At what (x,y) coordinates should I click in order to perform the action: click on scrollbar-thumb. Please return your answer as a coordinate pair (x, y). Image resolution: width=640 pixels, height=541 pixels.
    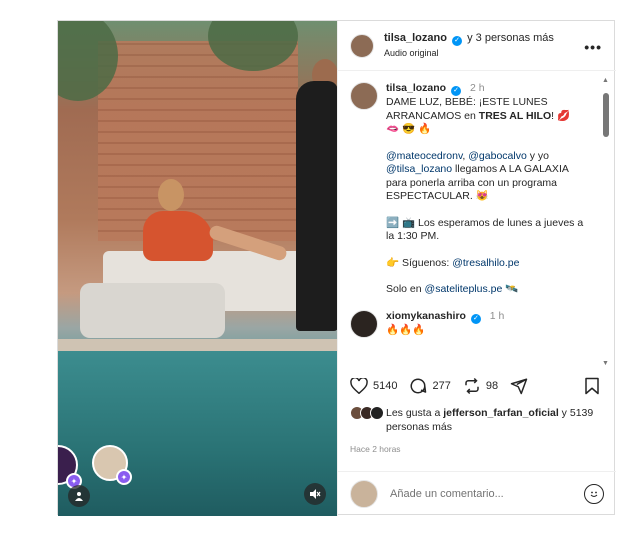
    Looking at the image, I should click on (606, 115).